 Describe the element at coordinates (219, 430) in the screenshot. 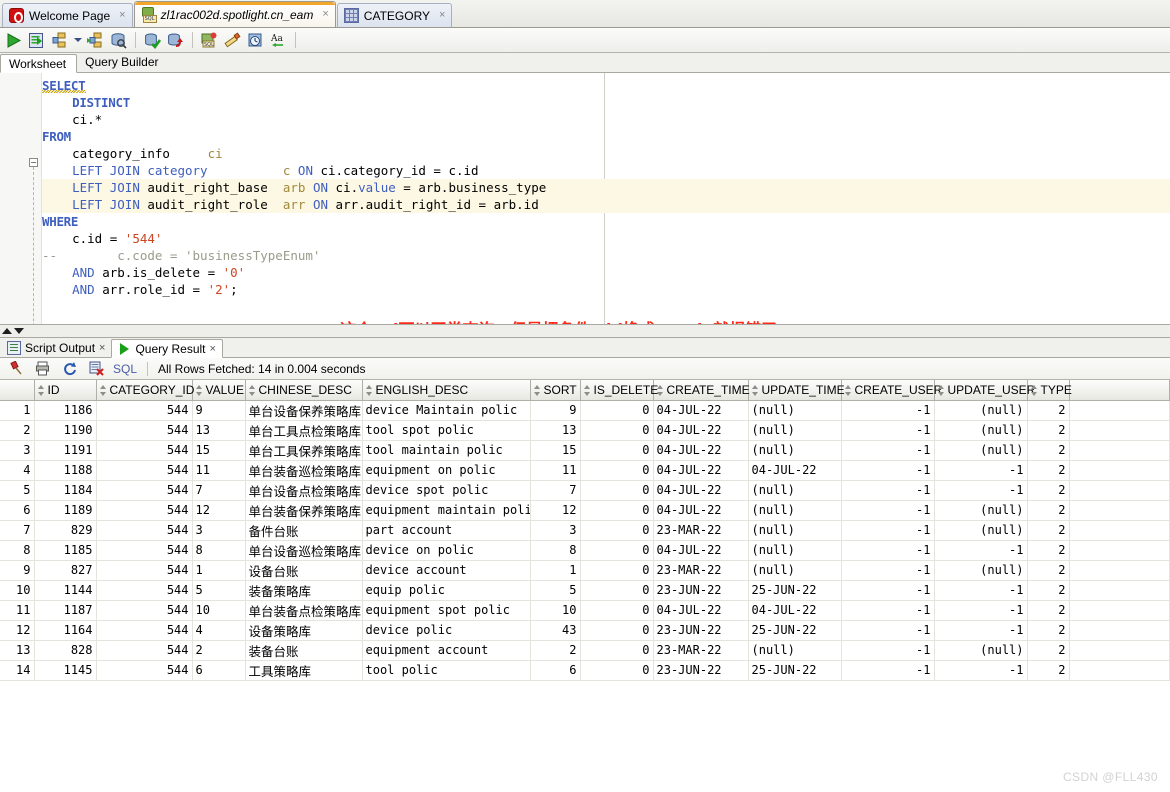

I see `cell-value: 13` at that location.